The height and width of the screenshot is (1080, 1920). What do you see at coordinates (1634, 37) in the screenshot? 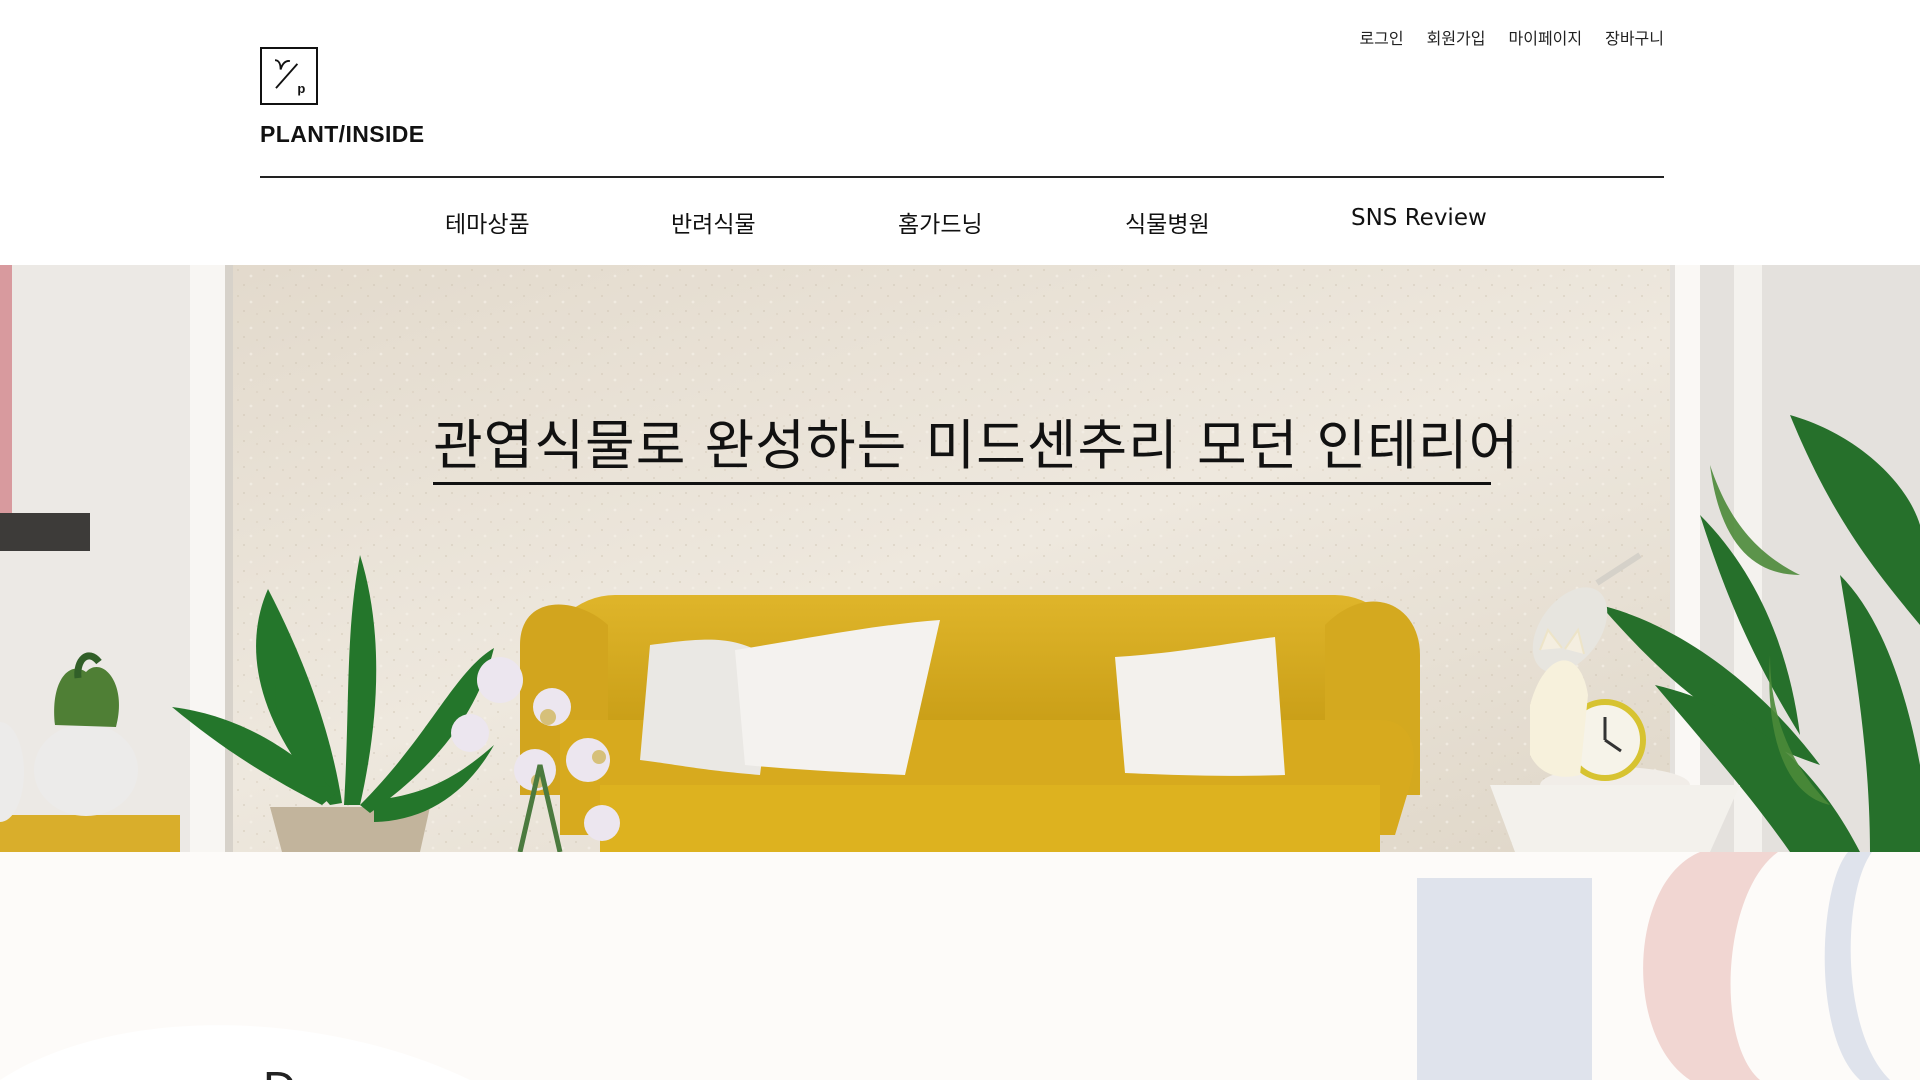
I see `cart-link: 장바구니` at bounding box center [1634, 37].